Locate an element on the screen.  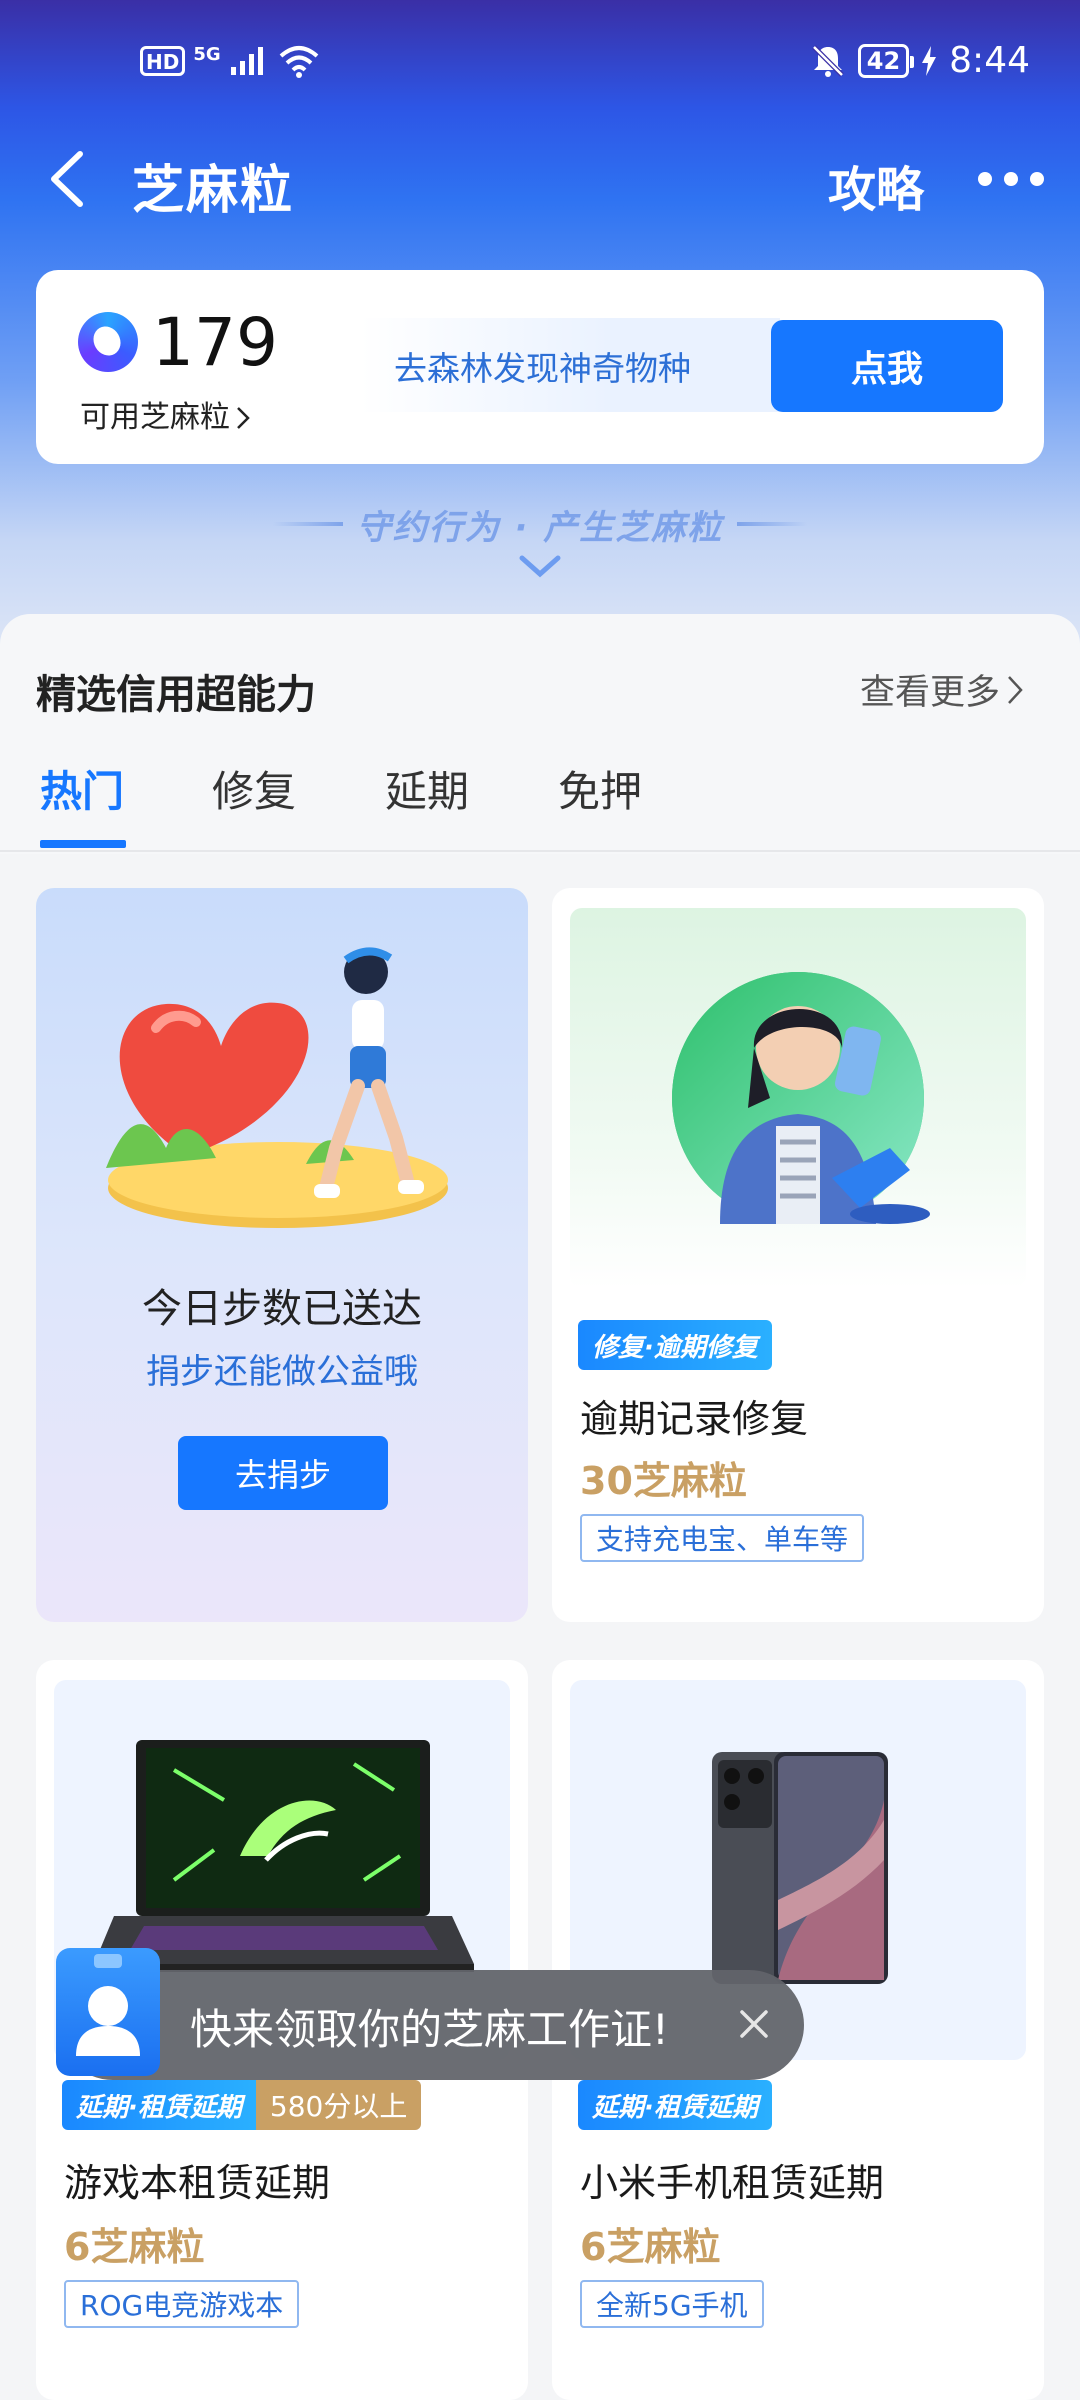
status-bar: HD 5G 42 8:44 is located at coordinates (540, 54).